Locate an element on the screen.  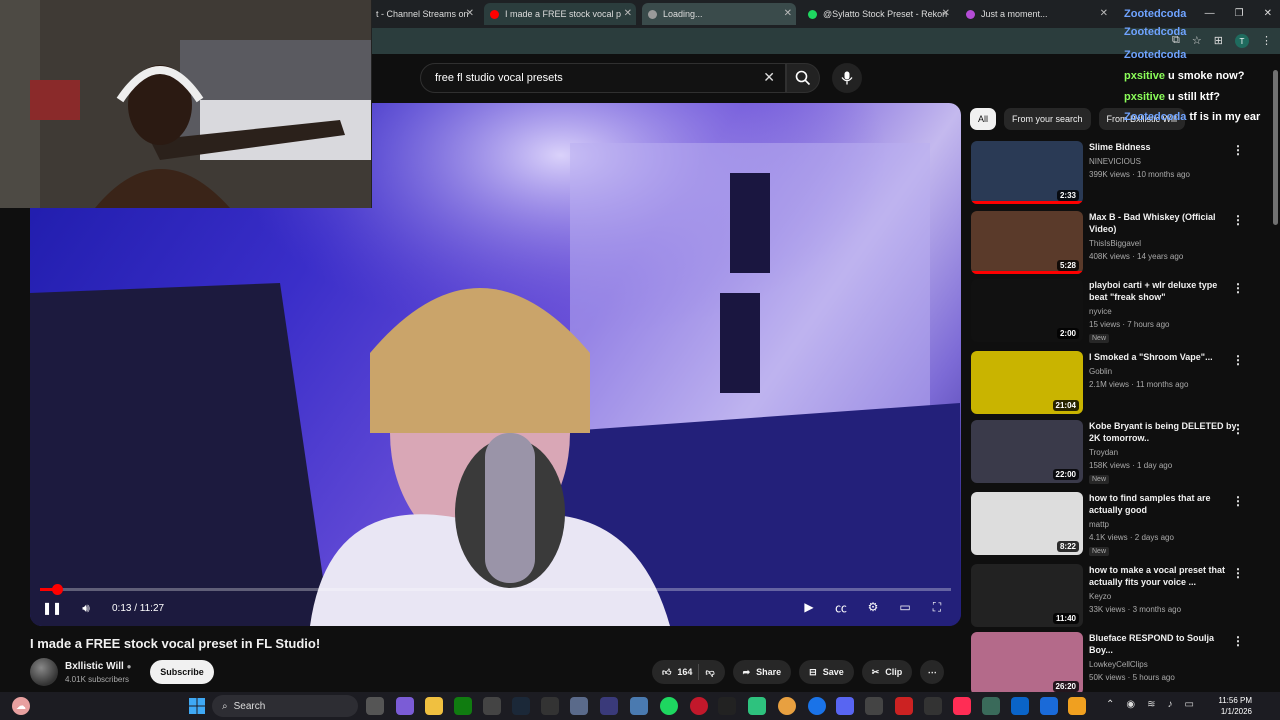
video-thumbnail: 26:20 is located at coordinates (1027, 663).